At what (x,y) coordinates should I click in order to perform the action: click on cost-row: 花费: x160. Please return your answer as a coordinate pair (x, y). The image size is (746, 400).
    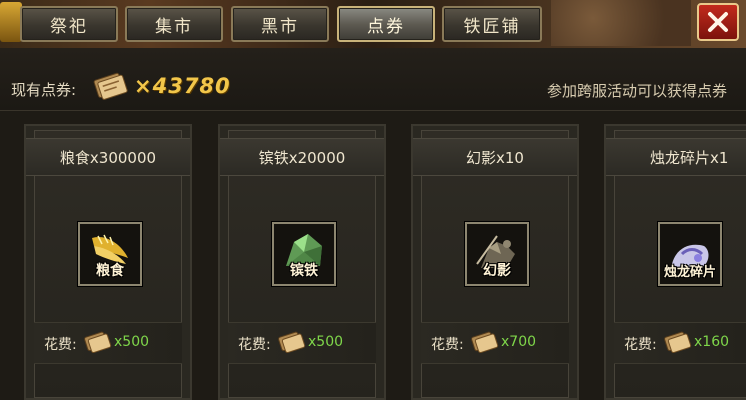
    Looking at the image, I should click on (680, 343).